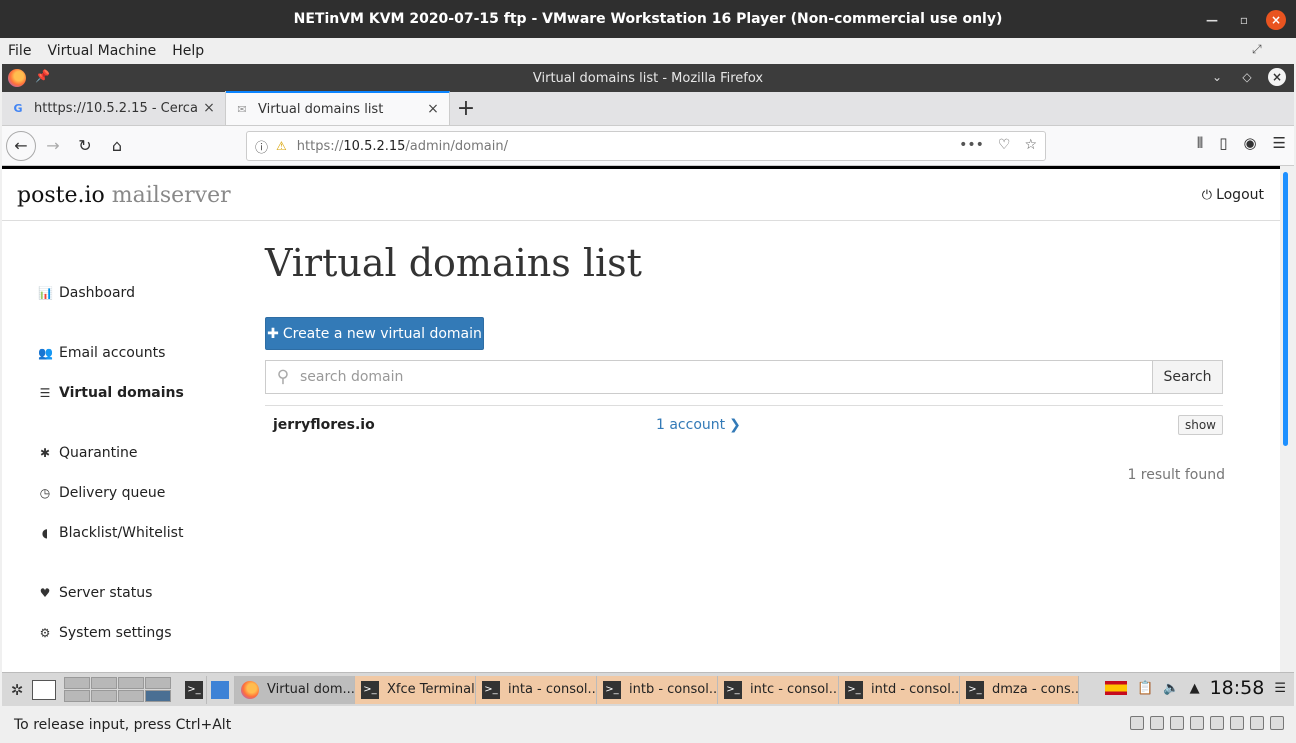 This screenshot has height=743, width=1296. I want to click on page-scrollbar, so click(1287, 419).